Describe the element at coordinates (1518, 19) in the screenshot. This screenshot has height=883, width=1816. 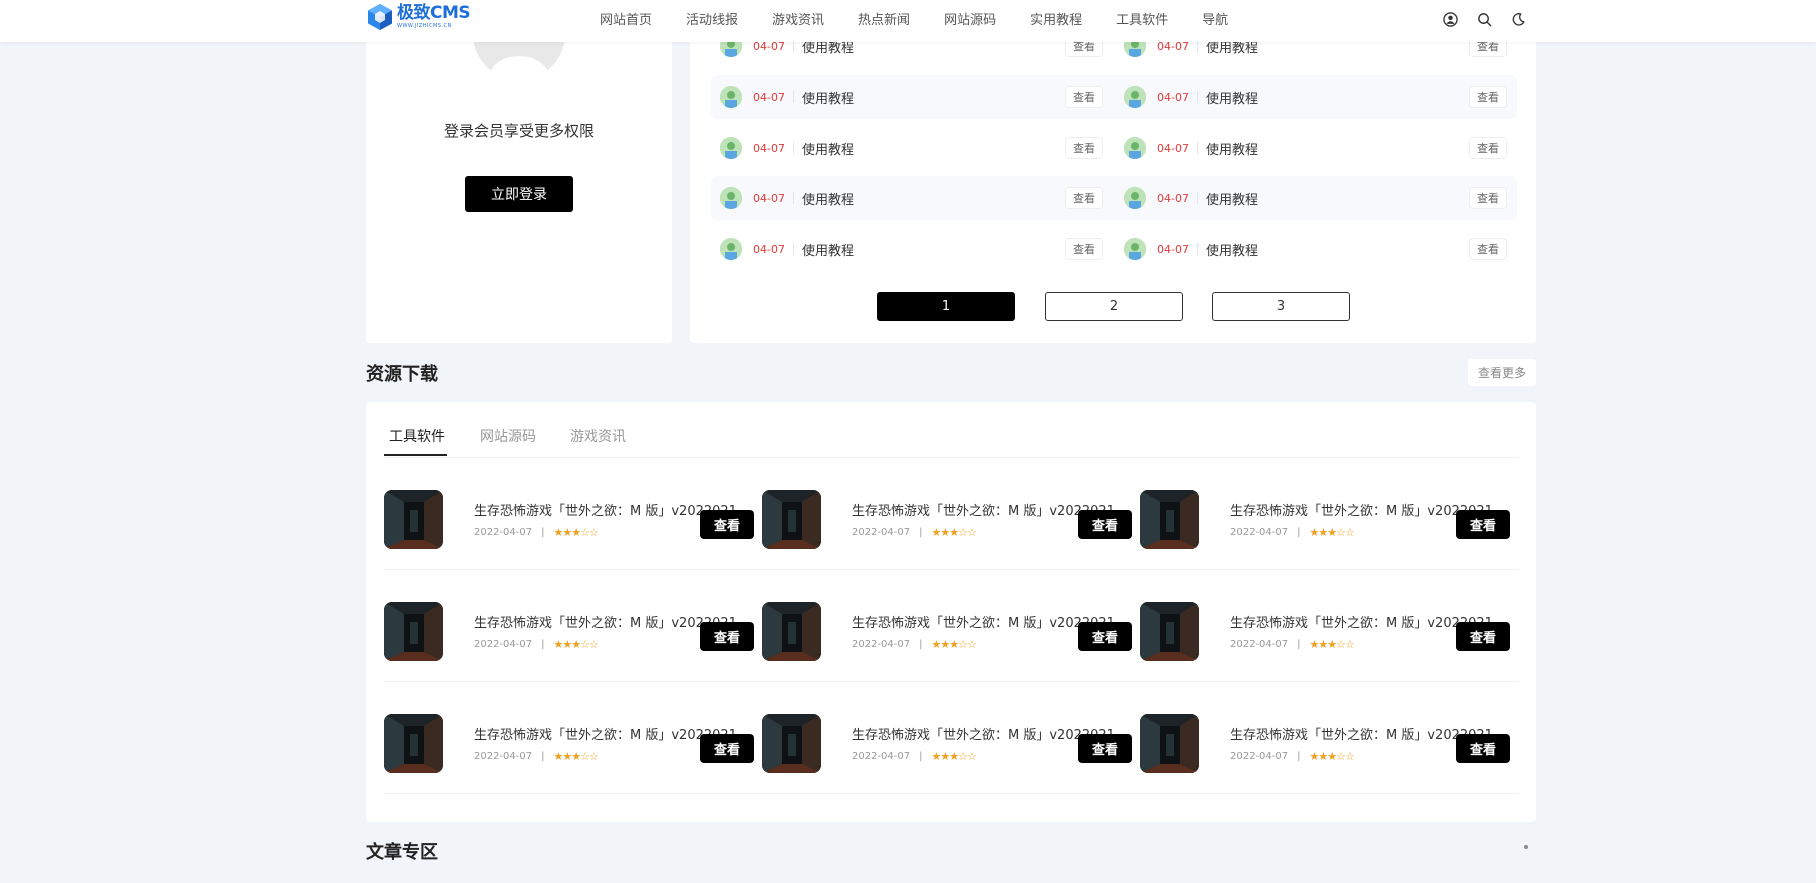
I see `dark-mode-moon-icon` at that location.